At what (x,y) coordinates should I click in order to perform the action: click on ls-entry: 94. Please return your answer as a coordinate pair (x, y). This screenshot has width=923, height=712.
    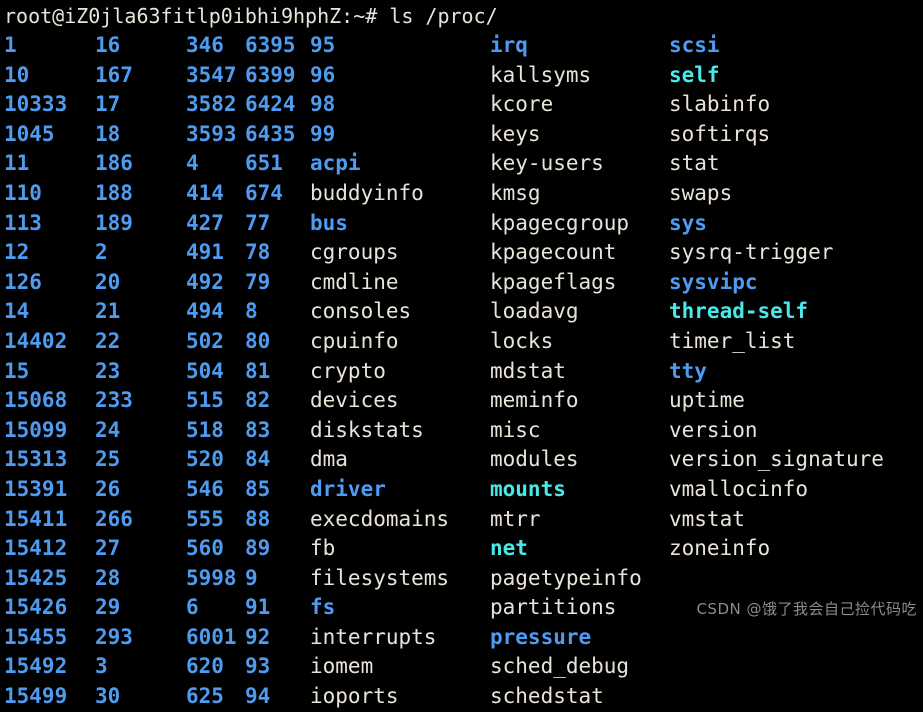
    Looking at the image, I should click on (270, 697).